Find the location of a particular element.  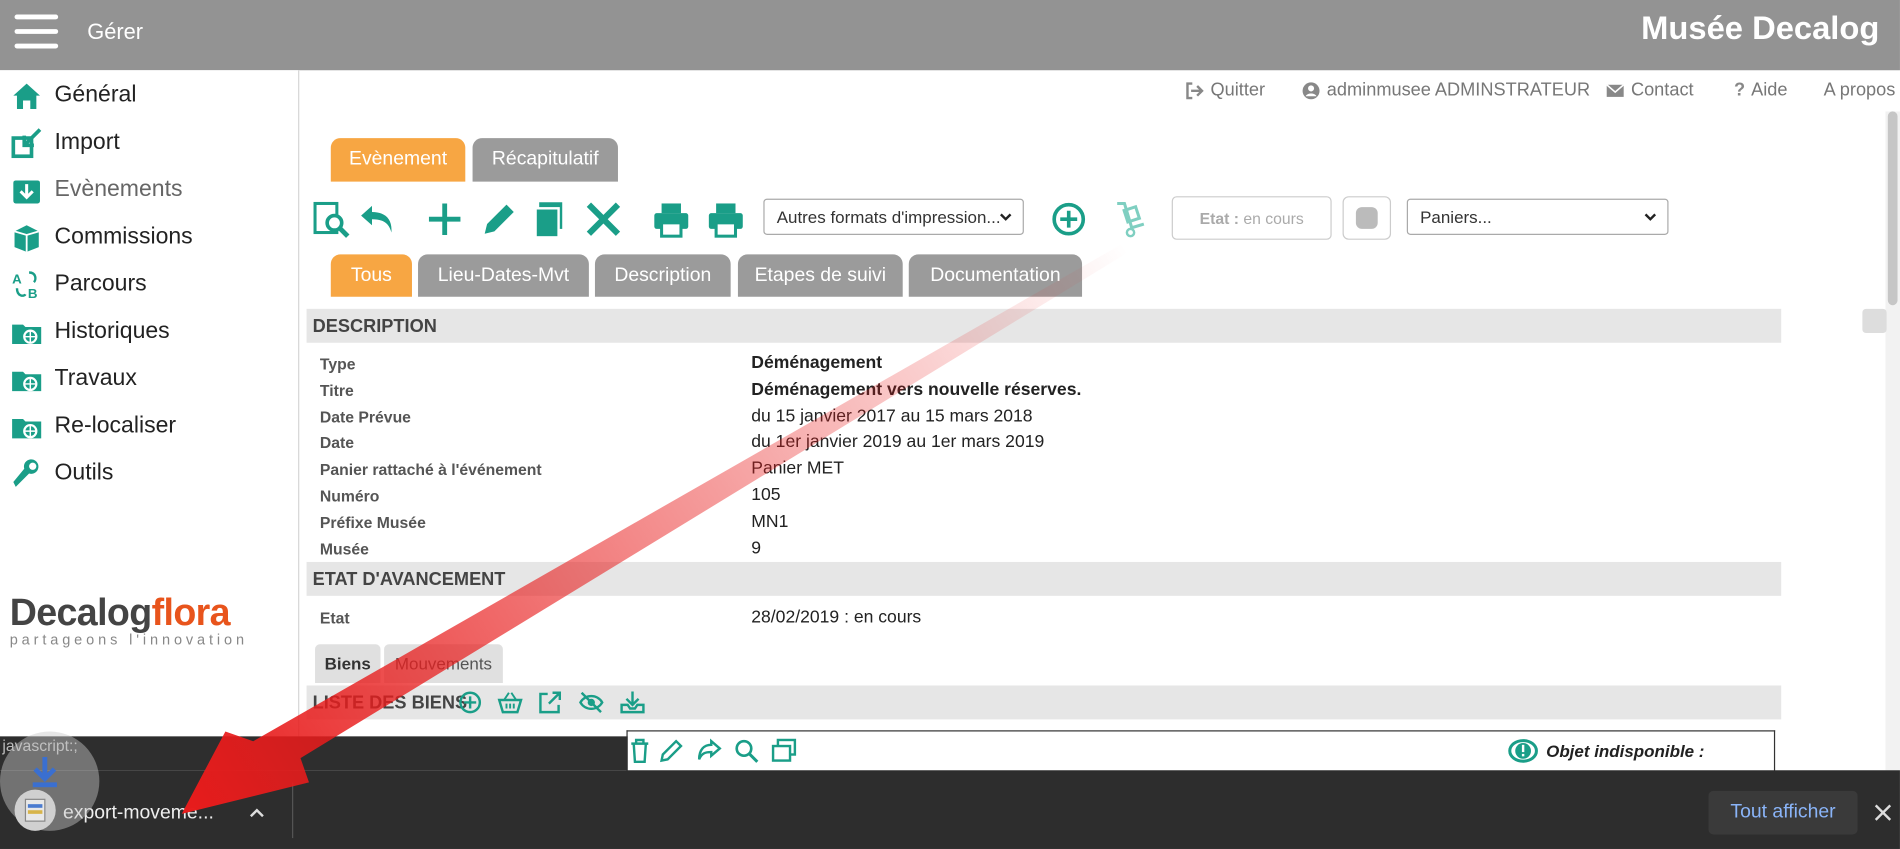

relocate-icon is located at coordinates (27, 429).